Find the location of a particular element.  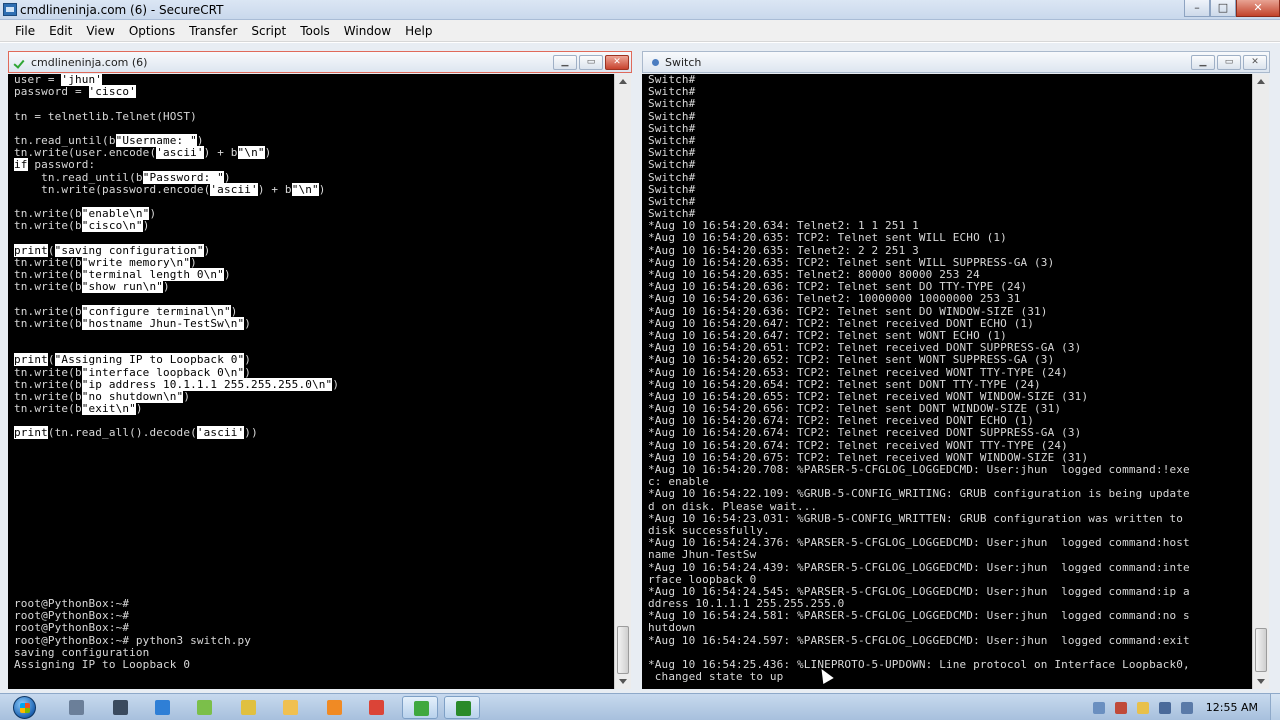

terminal-text: password: is located at coordinates (61, 165).